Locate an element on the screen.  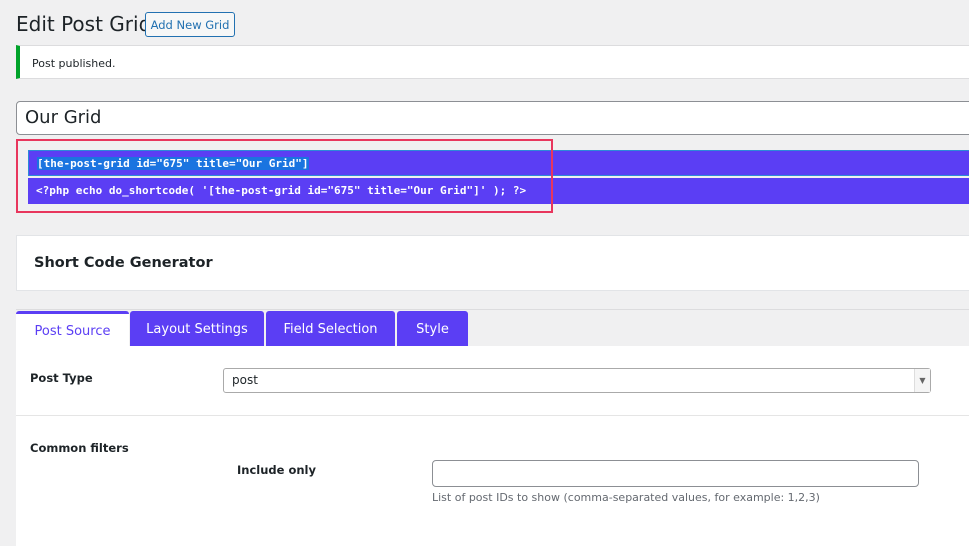
page-title: Edit Post Grid is located at coordinates (84, 24).